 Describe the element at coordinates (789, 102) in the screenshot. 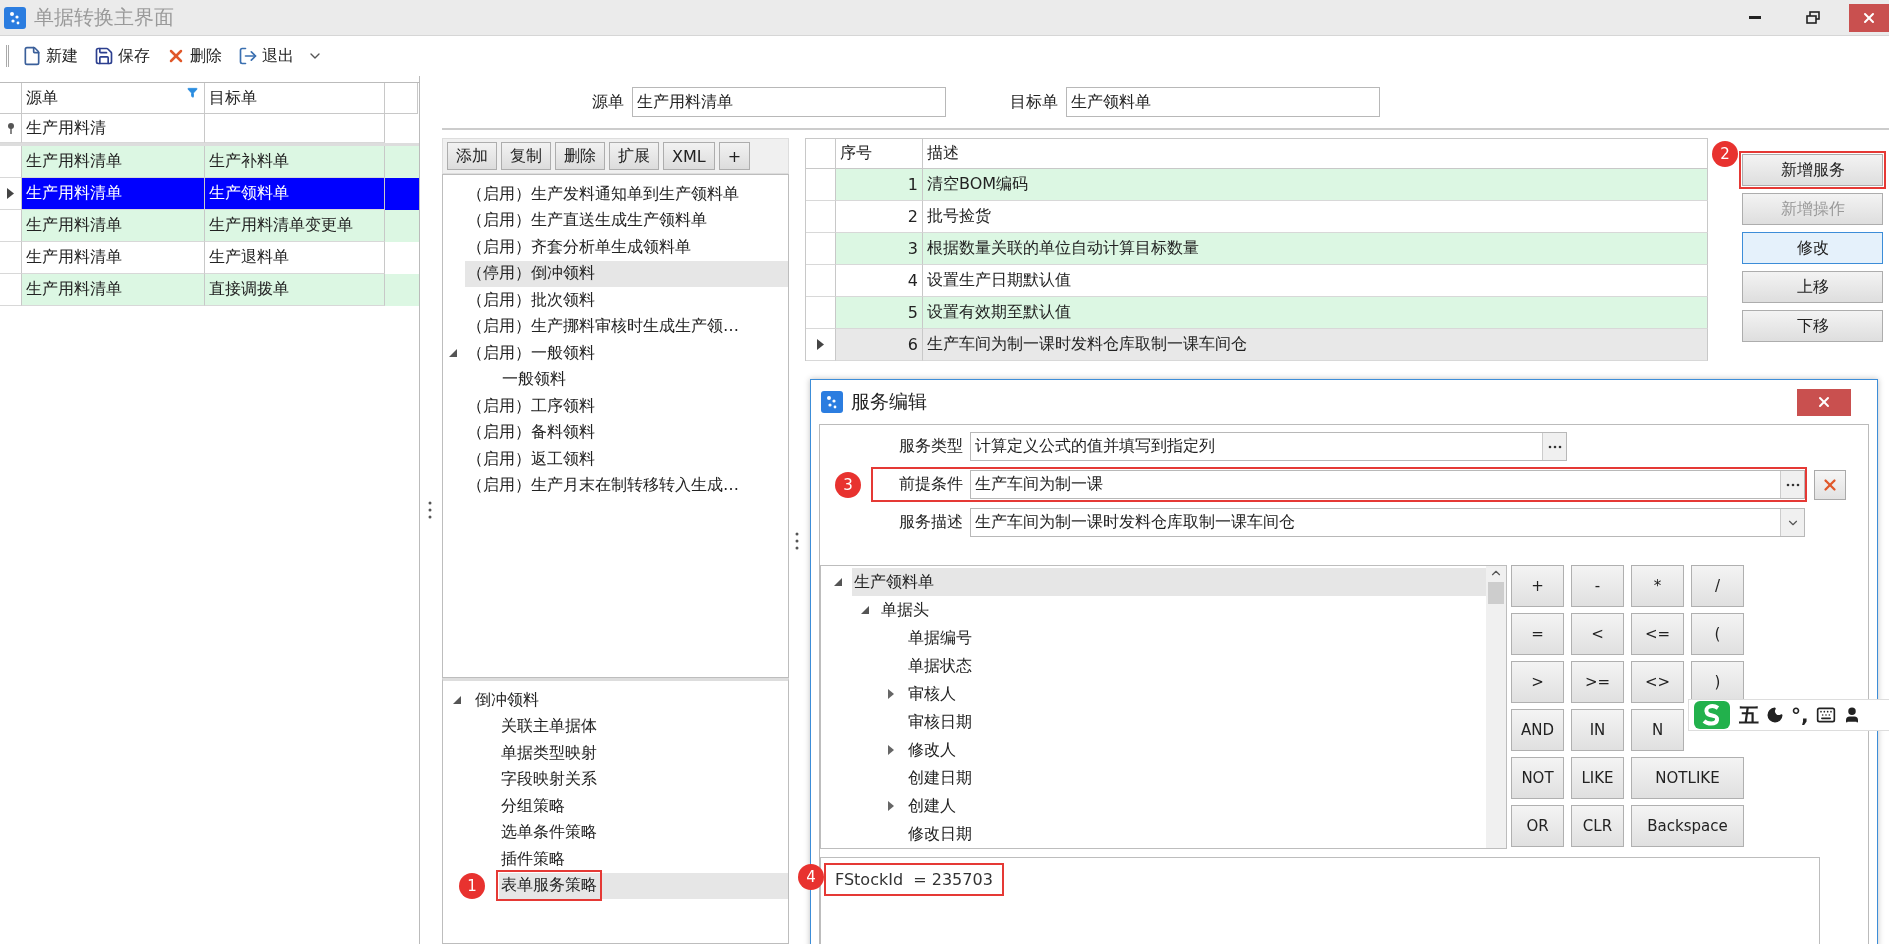

I see `input-field: 生产用料清单` at that location.